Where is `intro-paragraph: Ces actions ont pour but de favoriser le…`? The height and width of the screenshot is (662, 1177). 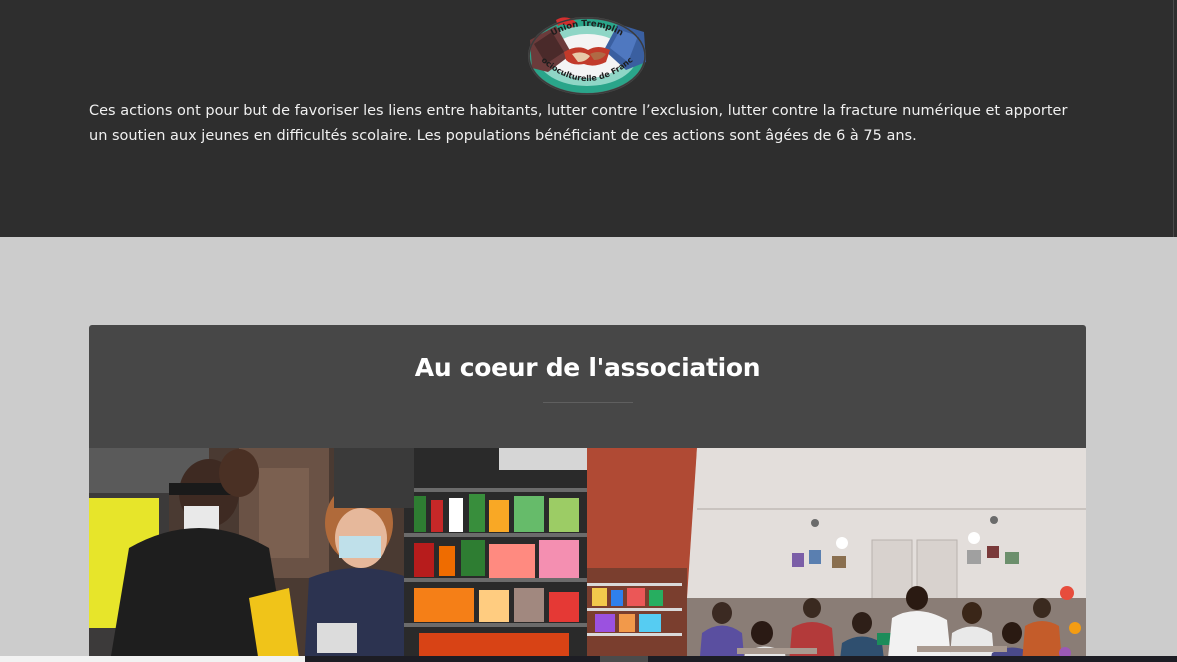
intro-paragraph: Ces actions ont pour but de favoriser le… is located at coordinates (578, 123).